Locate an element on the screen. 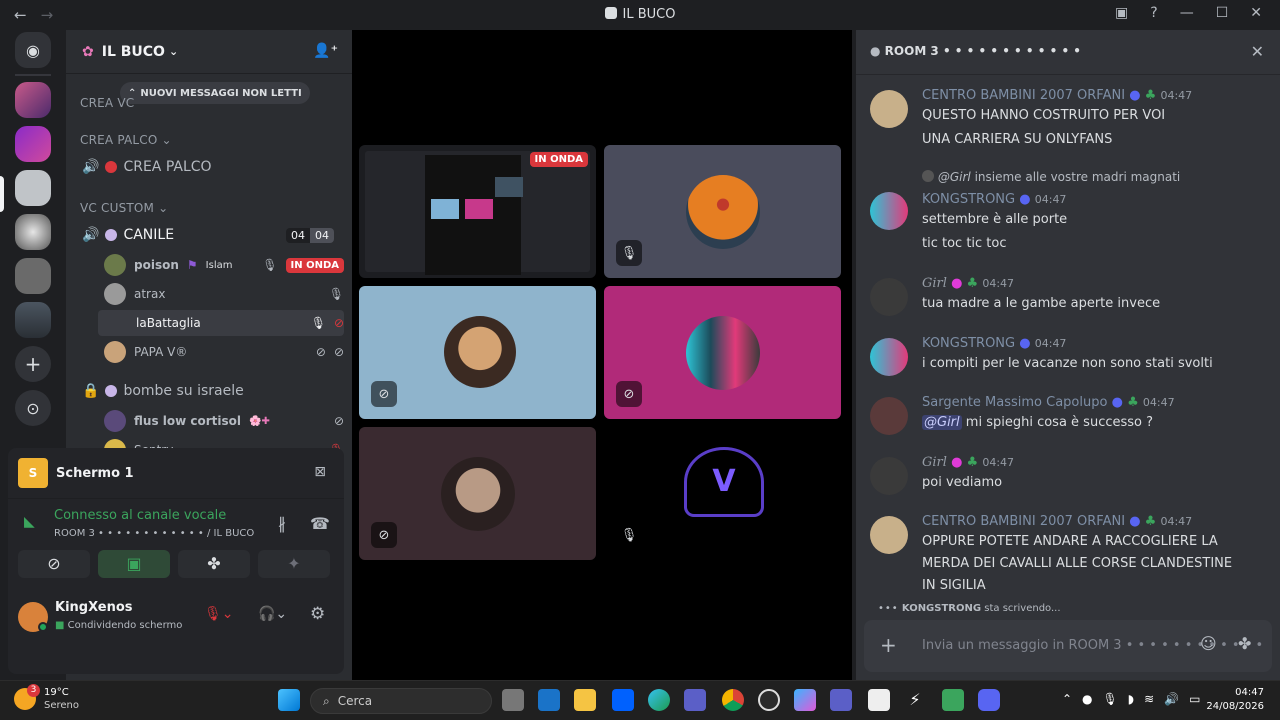 The height and width of the screenshot is (720, 1280). close-chat-icon: ✕ is located at coordinates (1257, 51).